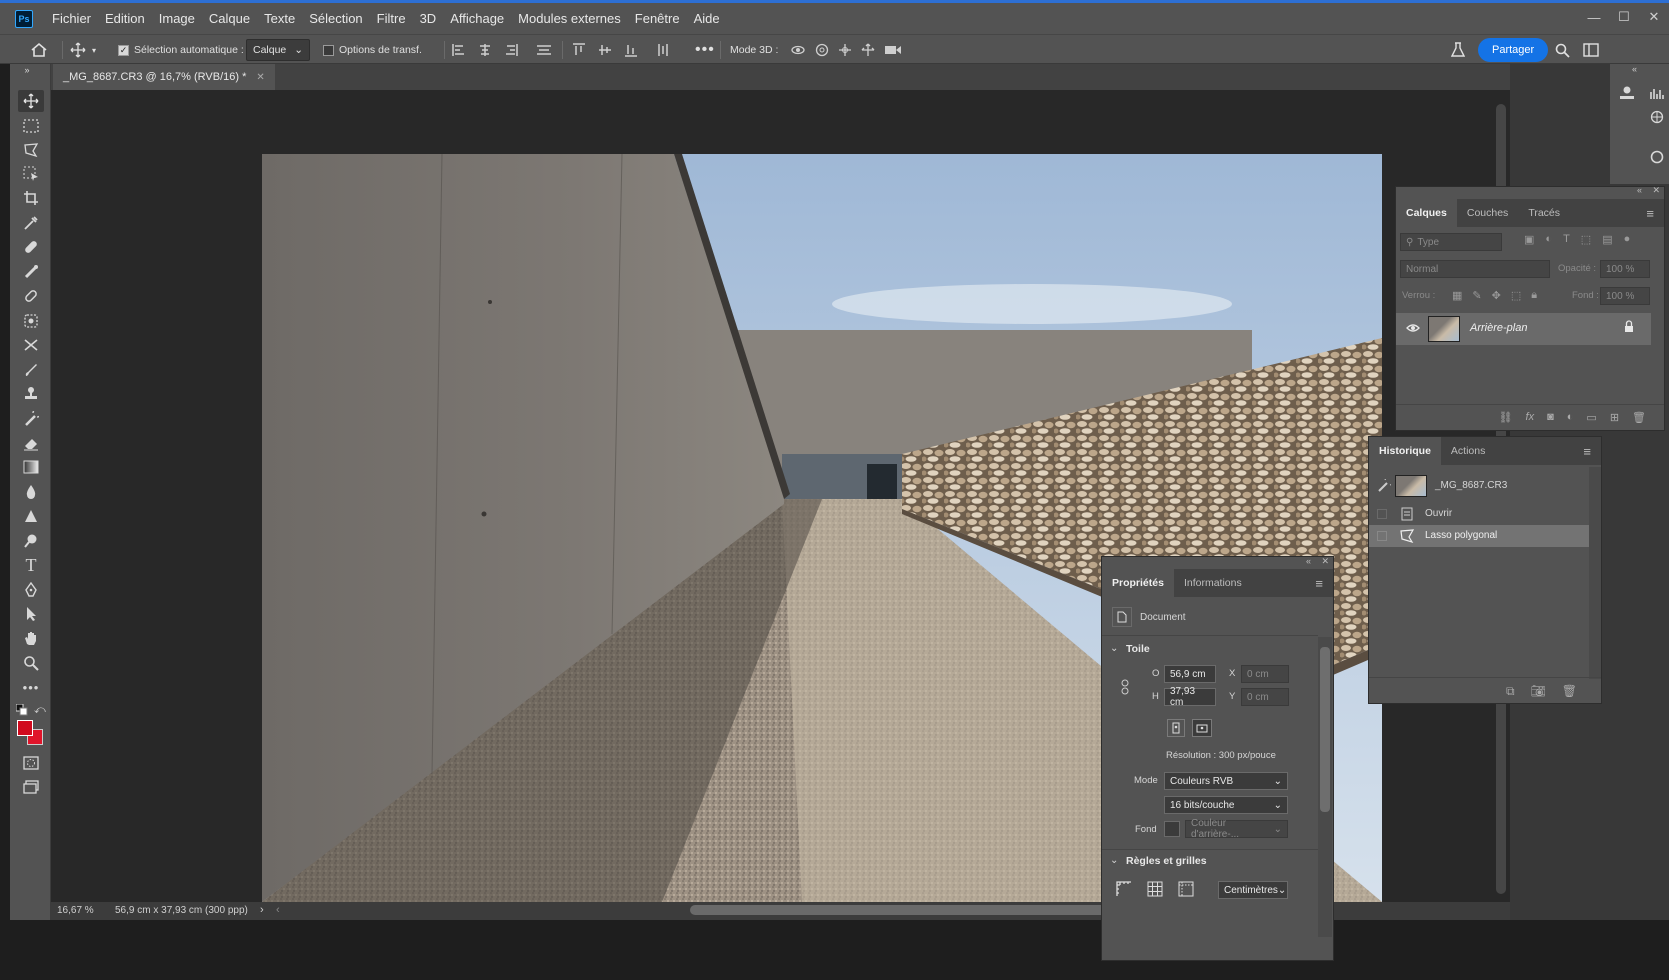 The width and height of the screenshot is (1669, 980). I want to click on history-scrollbar, so click(1595, 573).